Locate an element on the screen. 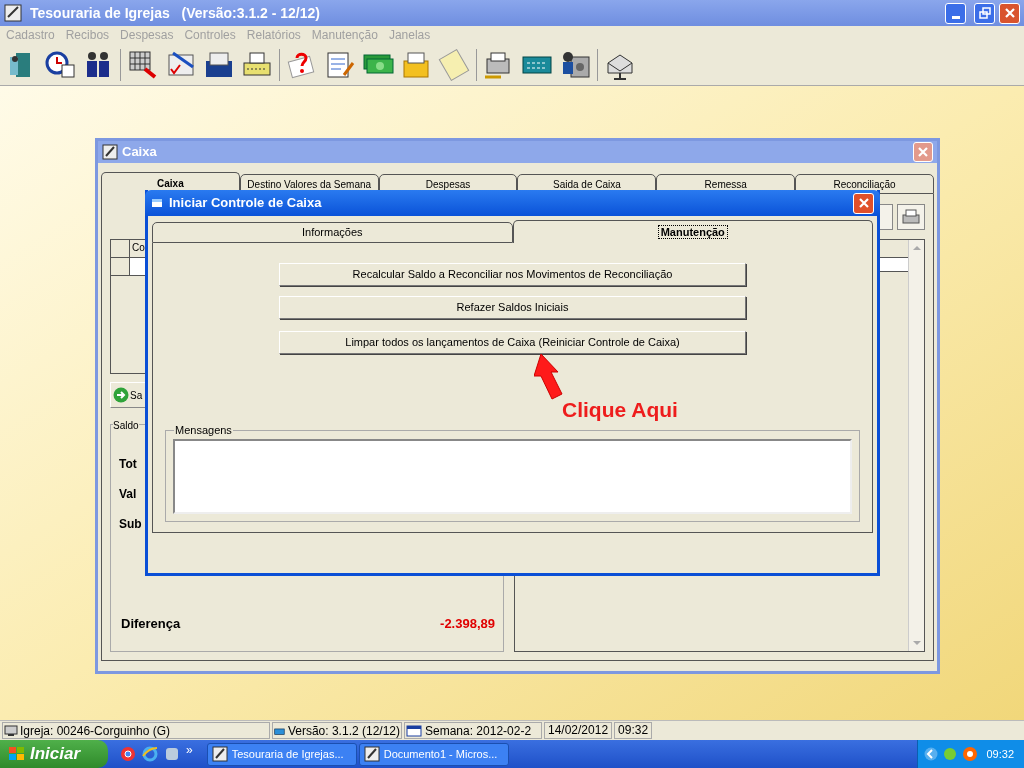 The height and width of the screenshot is (768, 1024). total-label: Sub is located at coordinates (131, 524).